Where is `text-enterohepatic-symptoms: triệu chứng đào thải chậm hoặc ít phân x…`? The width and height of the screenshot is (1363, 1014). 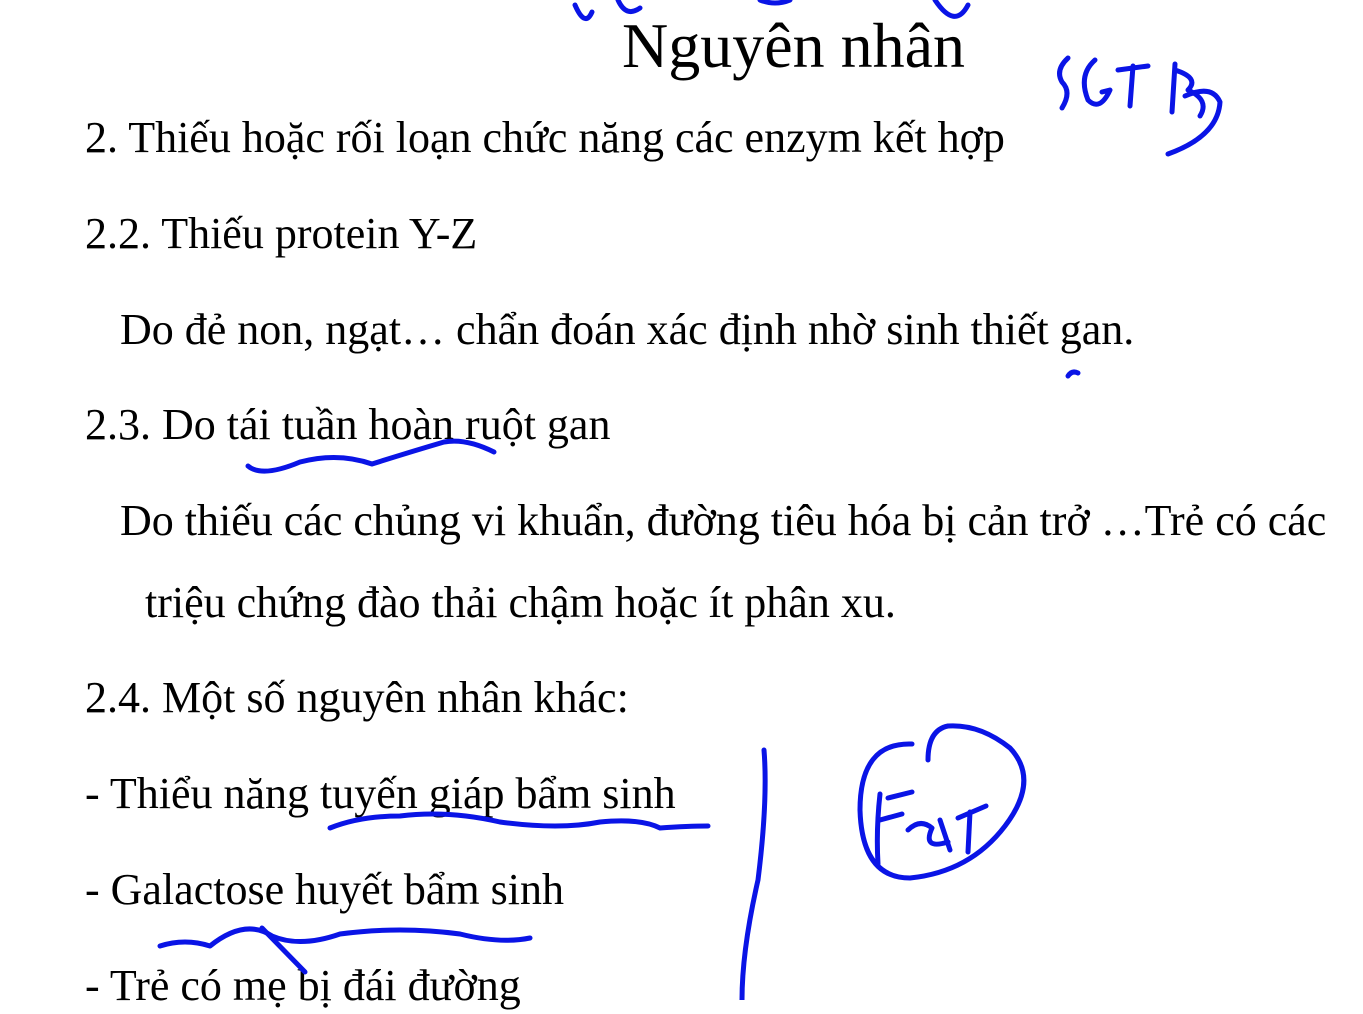
text-enterohepatic-symptoms: triệu chứng đào thải chậm hoặc ít phân x… is located at coordinates (520, 602).